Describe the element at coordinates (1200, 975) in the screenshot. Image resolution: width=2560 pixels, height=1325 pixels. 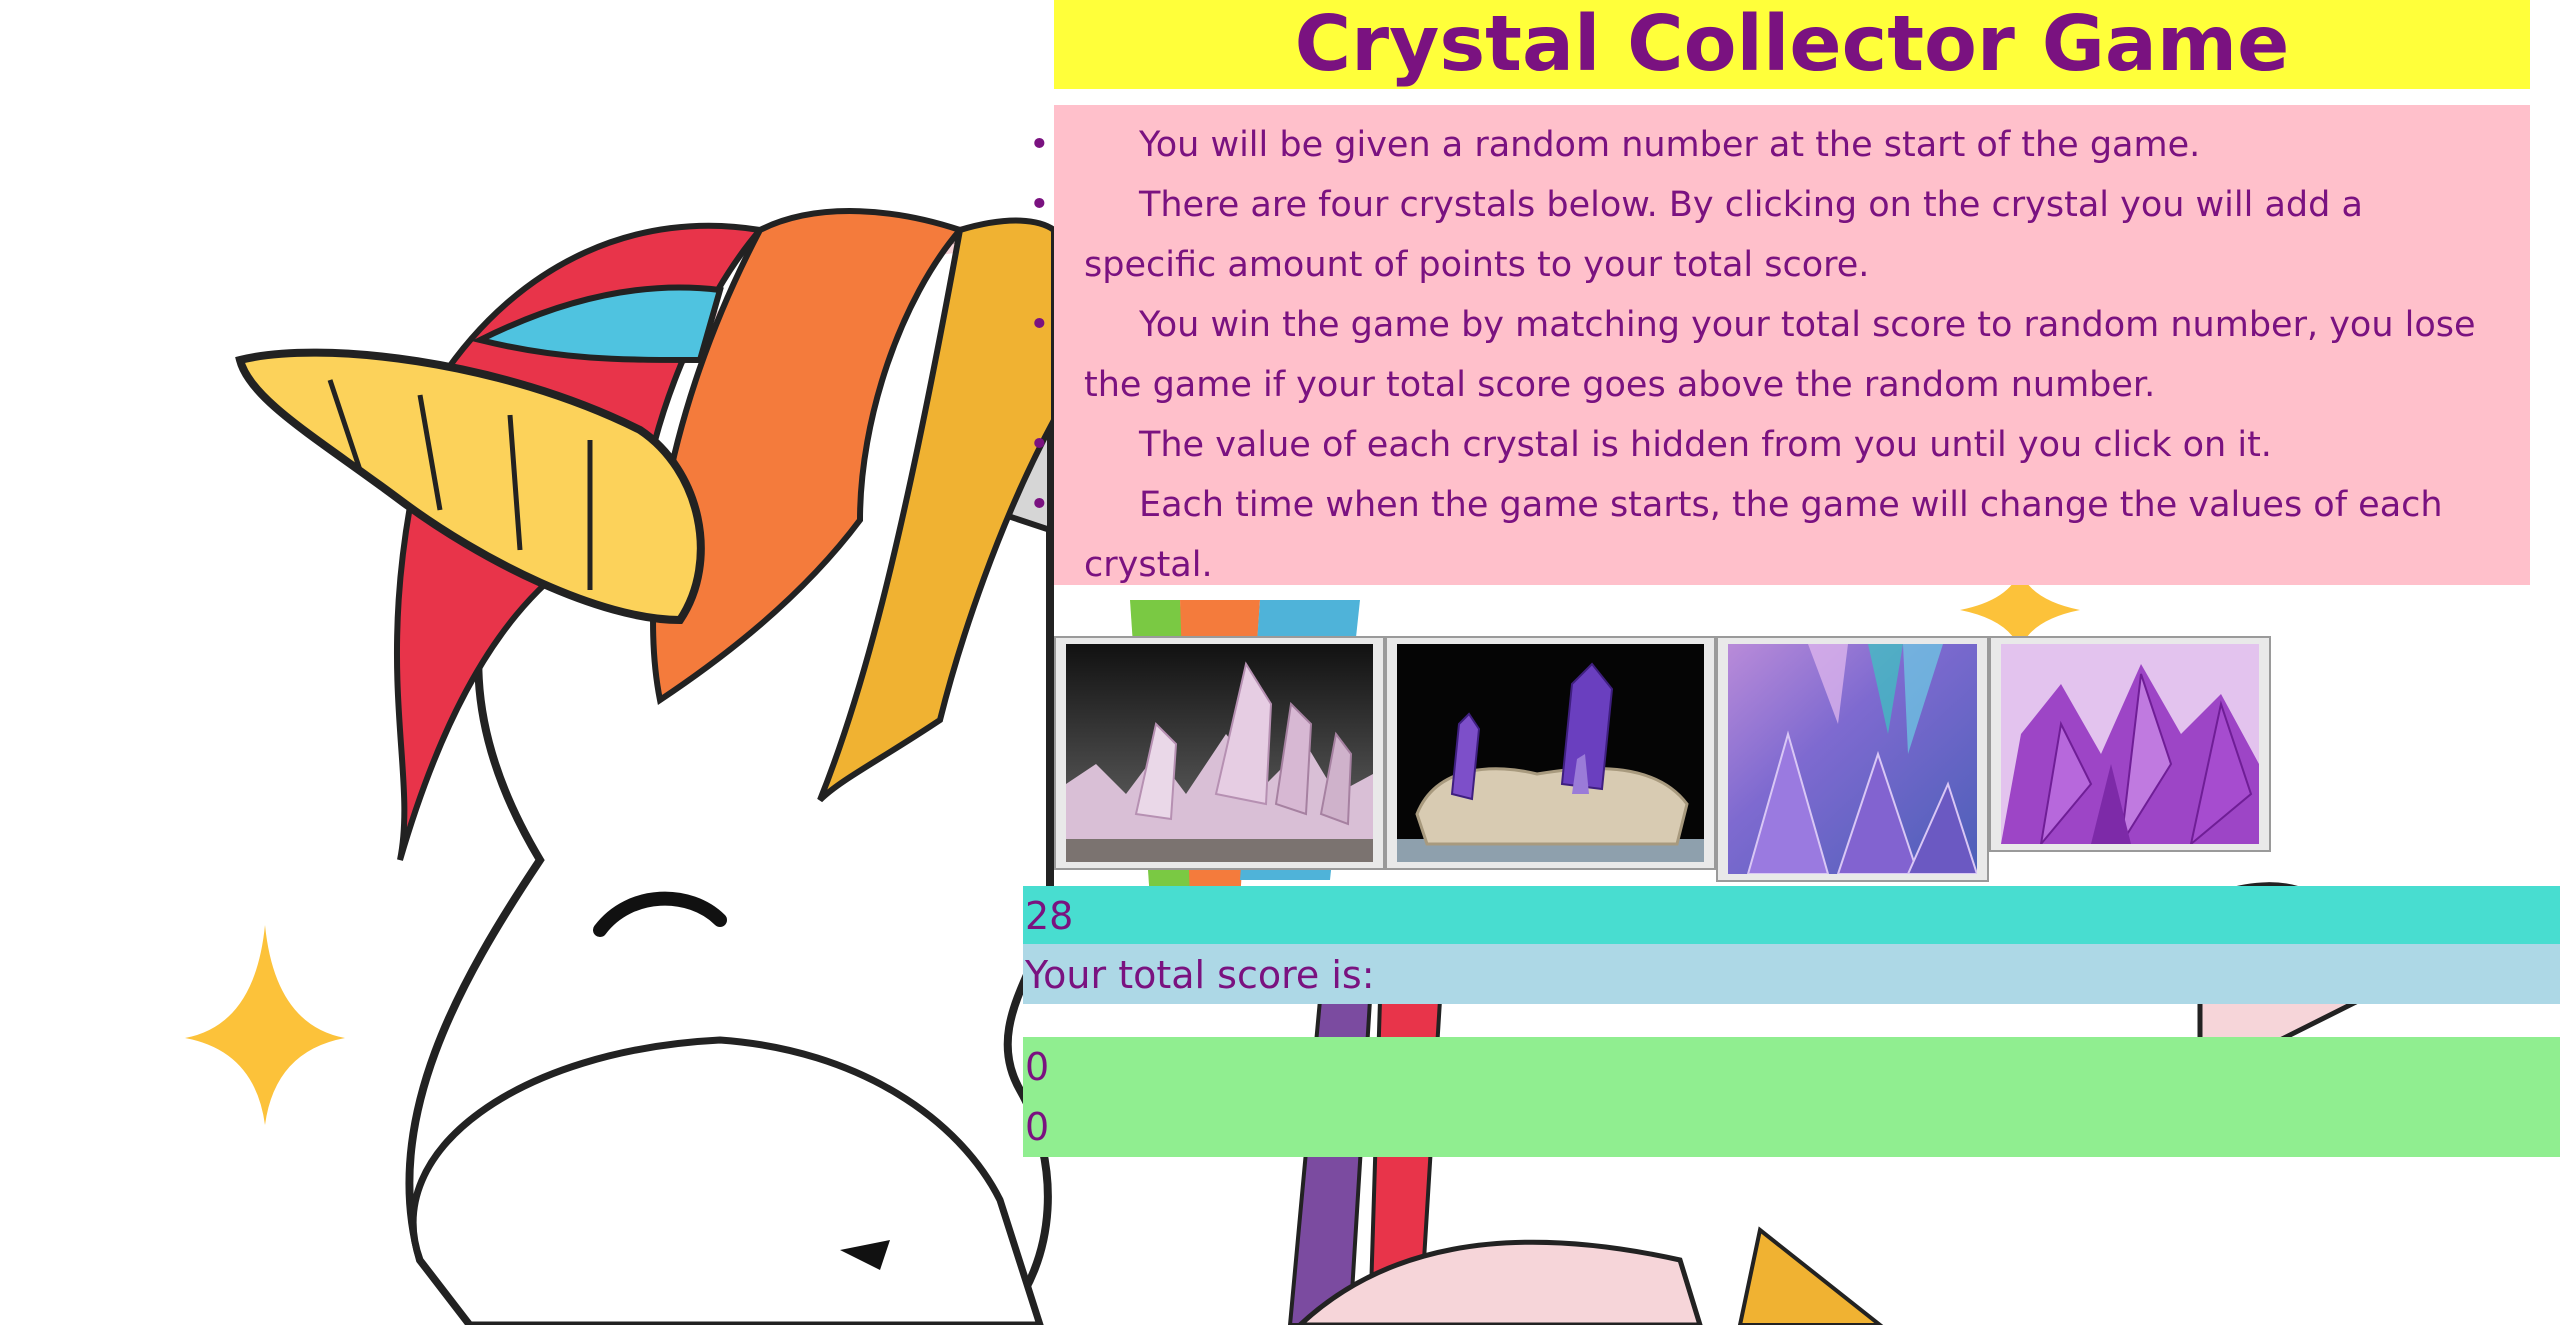
I see `score-label: Your total score is:` at that location.